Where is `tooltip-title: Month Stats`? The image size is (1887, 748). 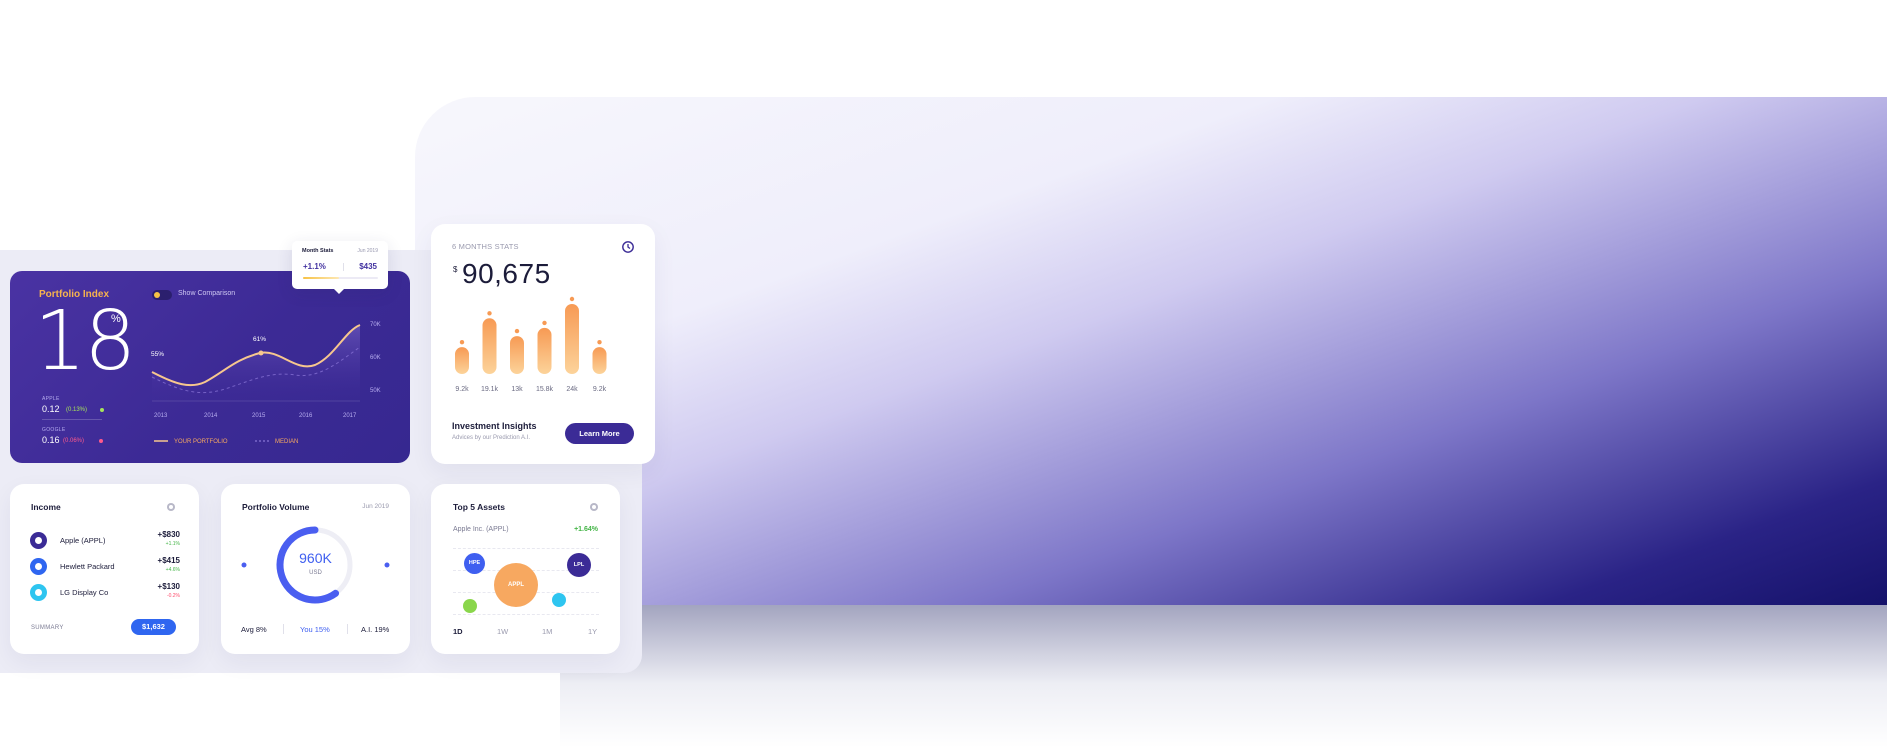 tooltip-title: Month Stats is located at coordinates (318, 251).